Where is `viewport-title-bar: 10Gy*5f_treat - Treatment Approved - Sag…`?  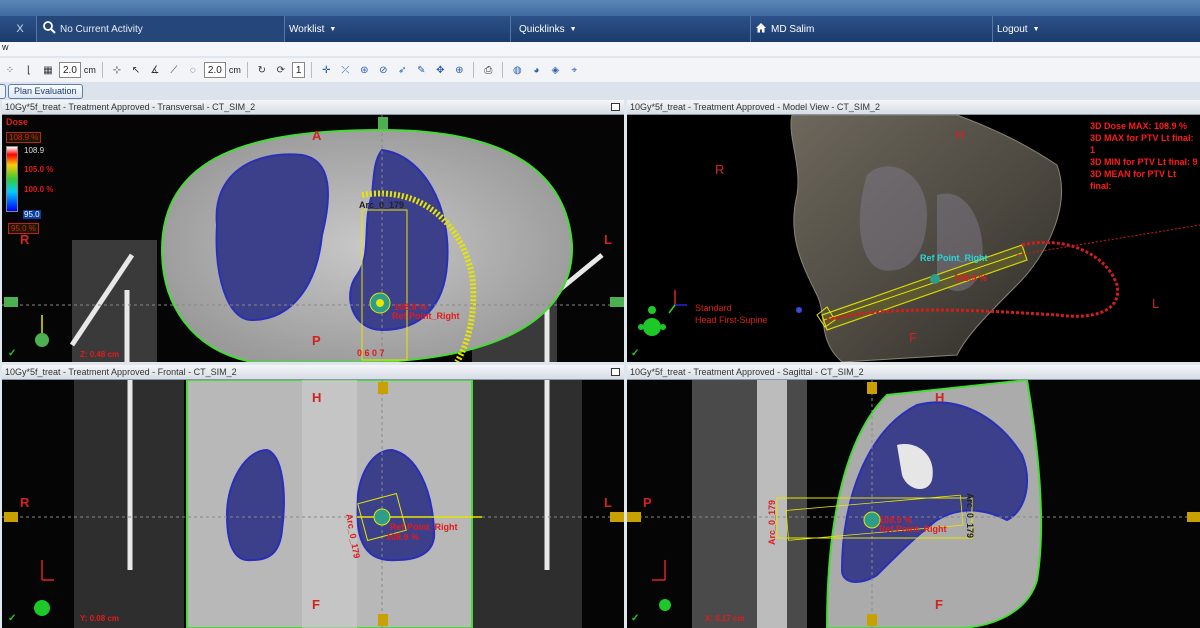
viewport-title-bar: 10Gy*5f_treat - Treatment Approved - Sag… is located at coordinates (913, 372).